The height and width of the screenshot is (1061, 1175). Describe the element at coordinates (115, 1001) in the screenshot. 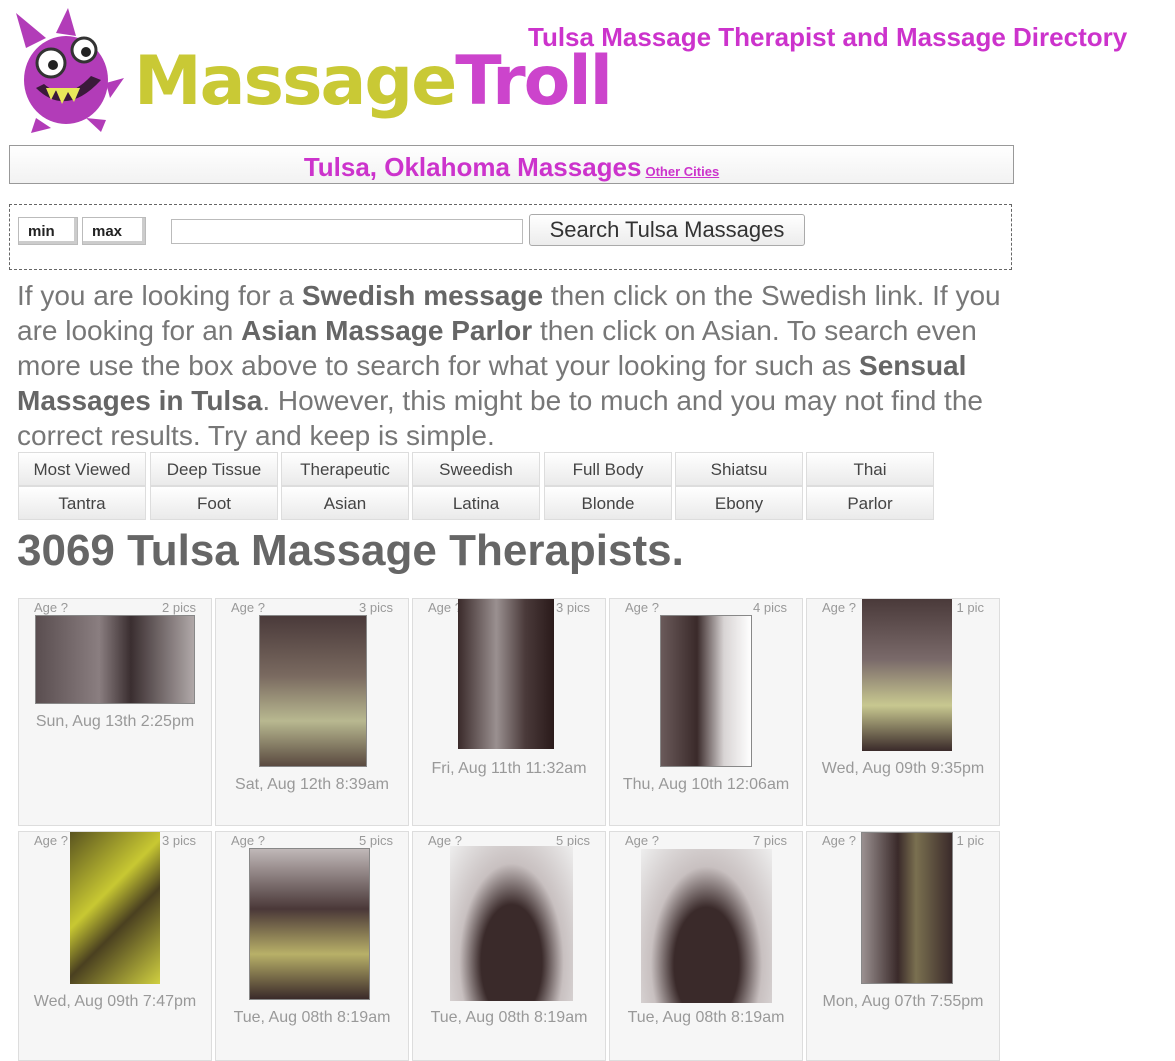

I see `listing-date: Wed, Aug 09th 7:47pm` at that location.